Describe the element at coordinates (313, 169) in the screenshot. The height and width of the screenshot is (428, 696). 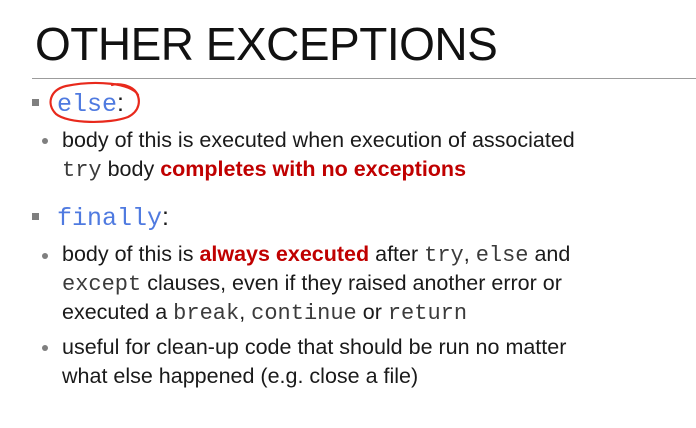
I see `else-highlight: completes with no exceptions` at that location.